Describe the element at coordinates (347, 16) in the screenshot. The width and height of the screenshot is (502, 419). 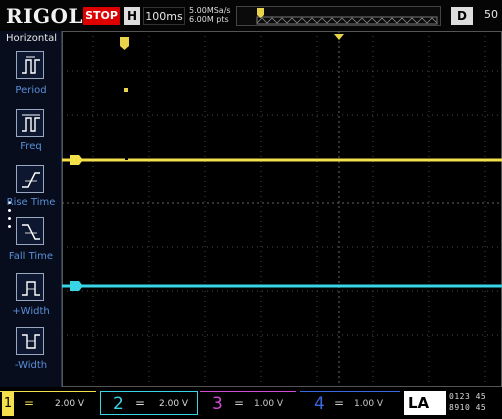
I see `memory-waveform-overview` at that location.